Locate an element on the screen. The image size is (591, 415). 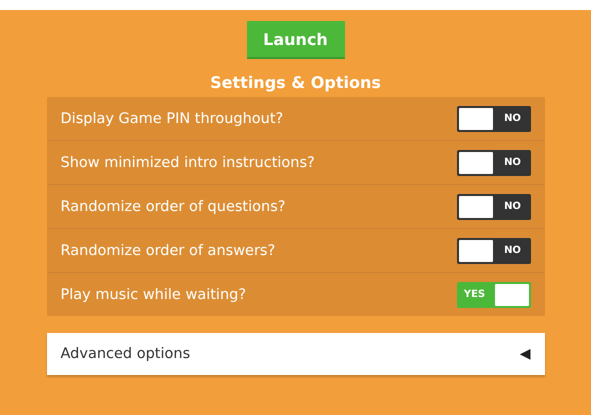
setting-label: Randomize order of answers? is located at coordinates (168, 250).